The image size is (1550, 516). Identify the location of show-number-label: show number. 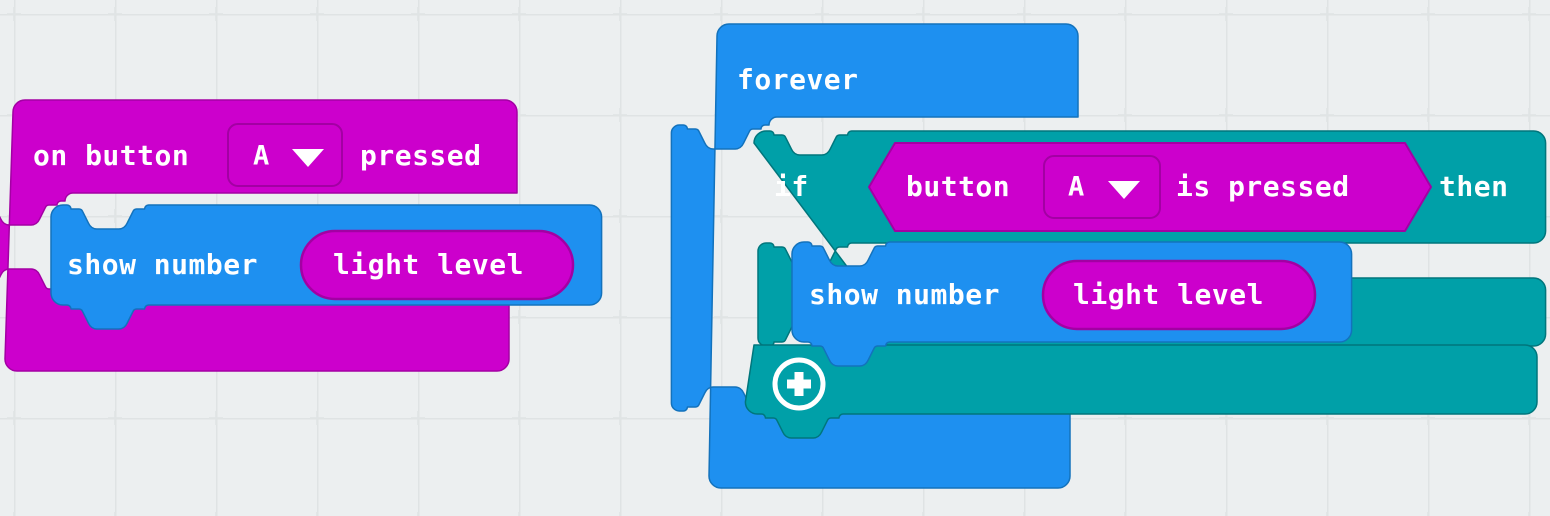
(904, 294).